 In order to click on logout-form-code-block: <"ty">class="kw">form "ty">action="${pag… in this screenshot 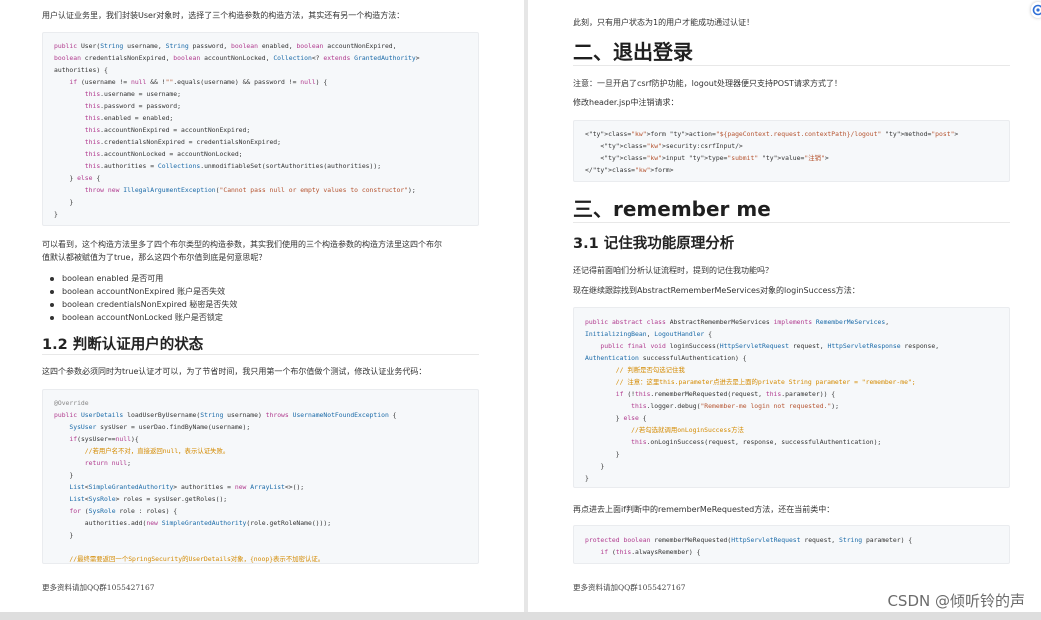, I will do `click(791, 151)`.